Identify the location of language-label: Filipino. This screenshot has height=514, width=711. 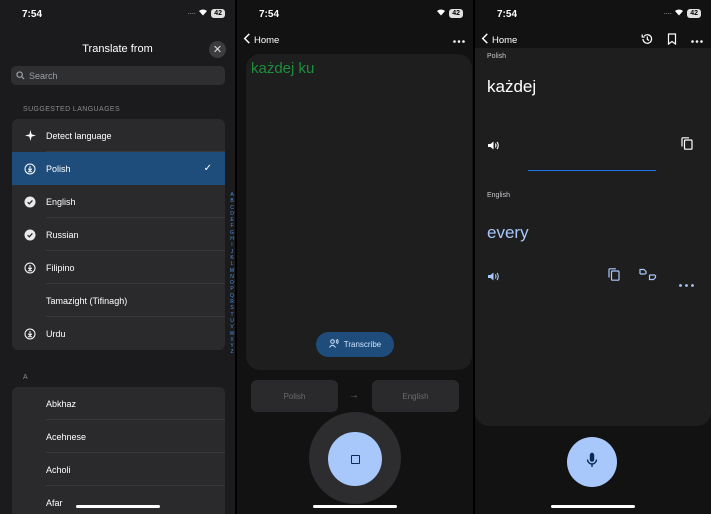
(60, 267).